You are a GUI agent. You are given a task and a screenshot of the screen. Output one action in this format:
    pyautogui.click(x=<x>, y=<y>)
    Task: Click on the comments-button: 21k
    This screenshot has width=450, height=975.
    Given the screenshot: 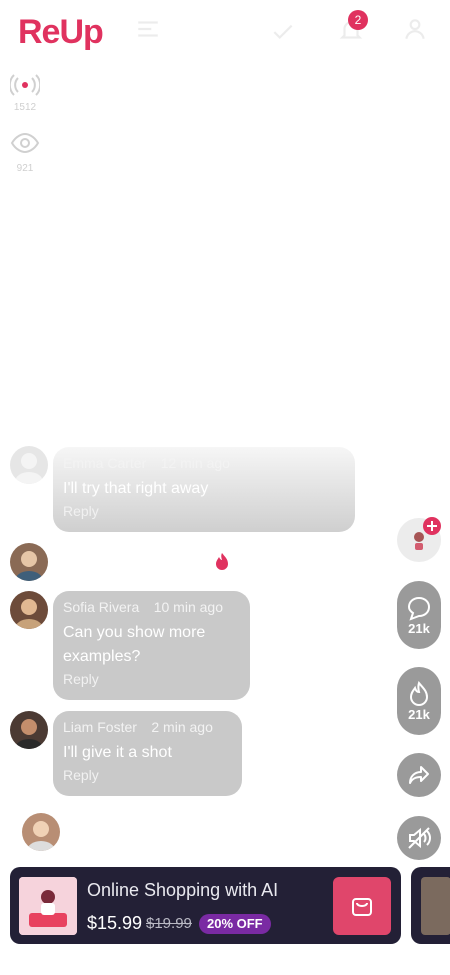 What is the action you would take?
    pyautogui.click(x=419, y=615)
    